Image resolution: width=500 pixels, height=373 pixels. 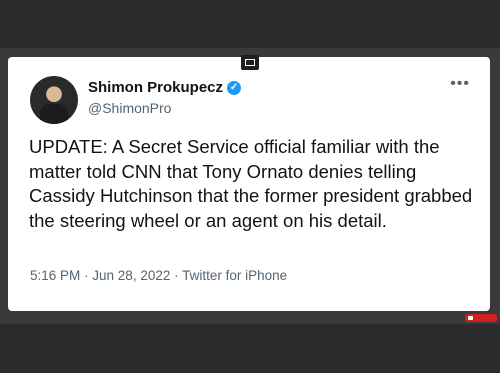 I want to click on media-window-icon, so click(x=250, y=62).